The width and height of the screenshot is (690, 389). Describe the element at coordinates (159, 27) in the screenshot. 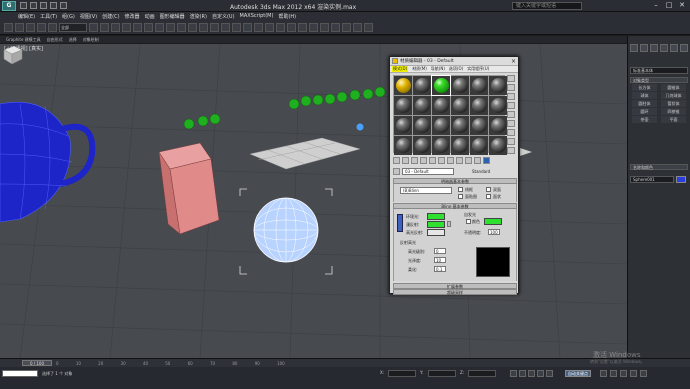

I see `select-scale-icon` at that location.